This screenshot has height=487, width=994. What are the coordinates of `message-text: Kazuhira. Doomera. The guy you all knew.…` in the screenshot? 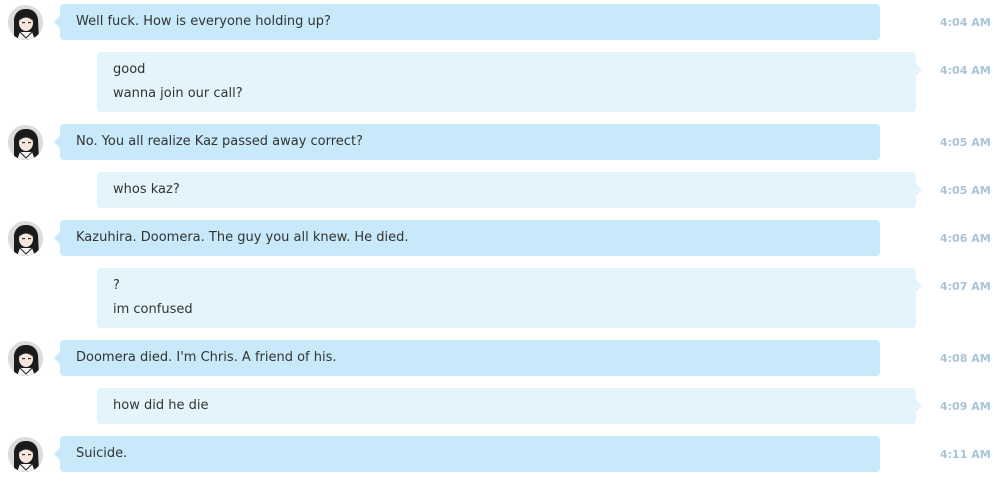 It's located at (242, 237).